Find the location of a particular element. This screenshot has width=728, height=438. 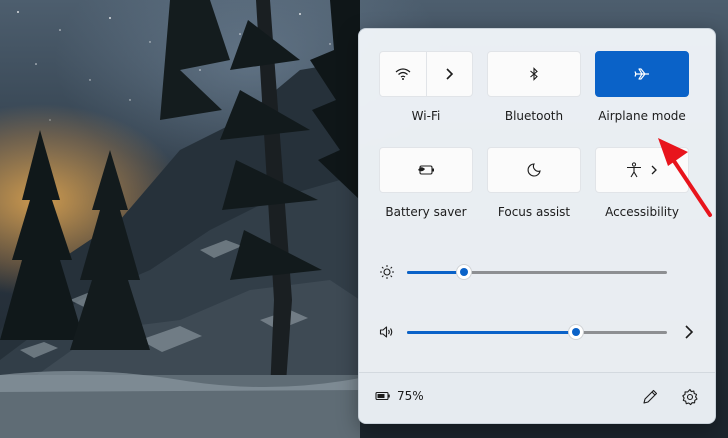

battery-saver-icon is located at coordinates (426, 170).